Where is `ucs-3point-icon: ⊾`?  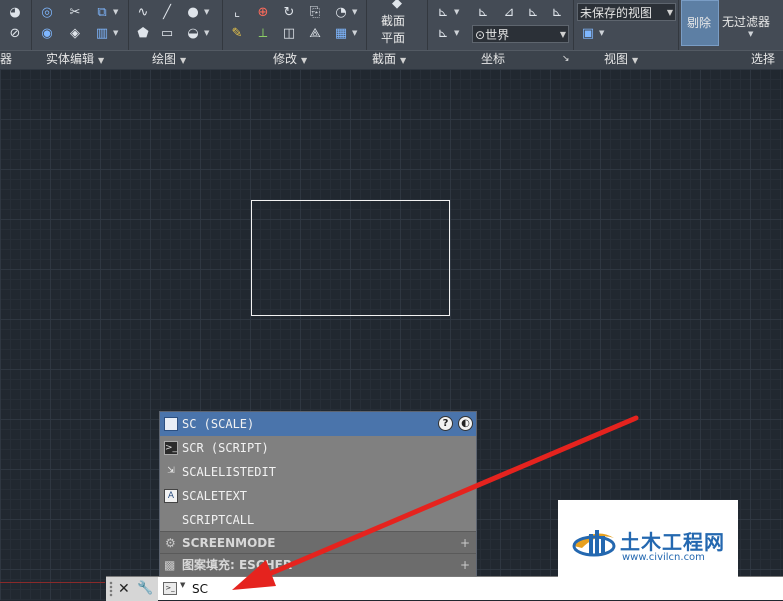
ucs-3point-icon: ⊾ is located at coordinates (533, 13).